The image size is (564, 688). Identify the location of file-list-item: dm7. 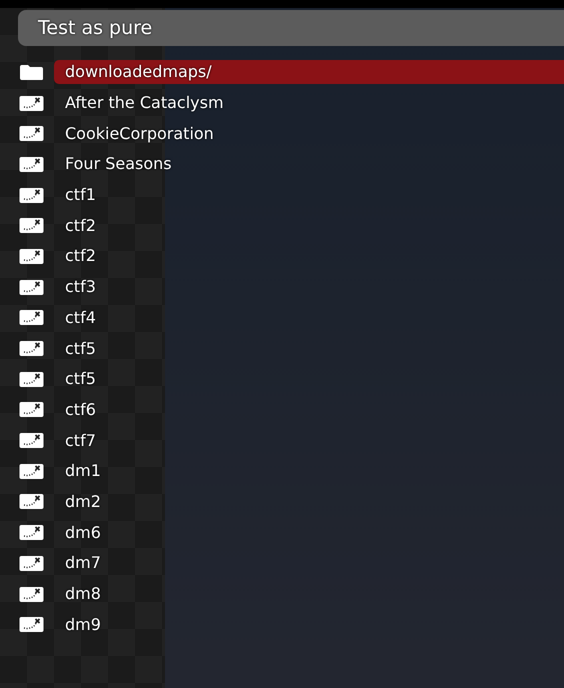
(309, 563).